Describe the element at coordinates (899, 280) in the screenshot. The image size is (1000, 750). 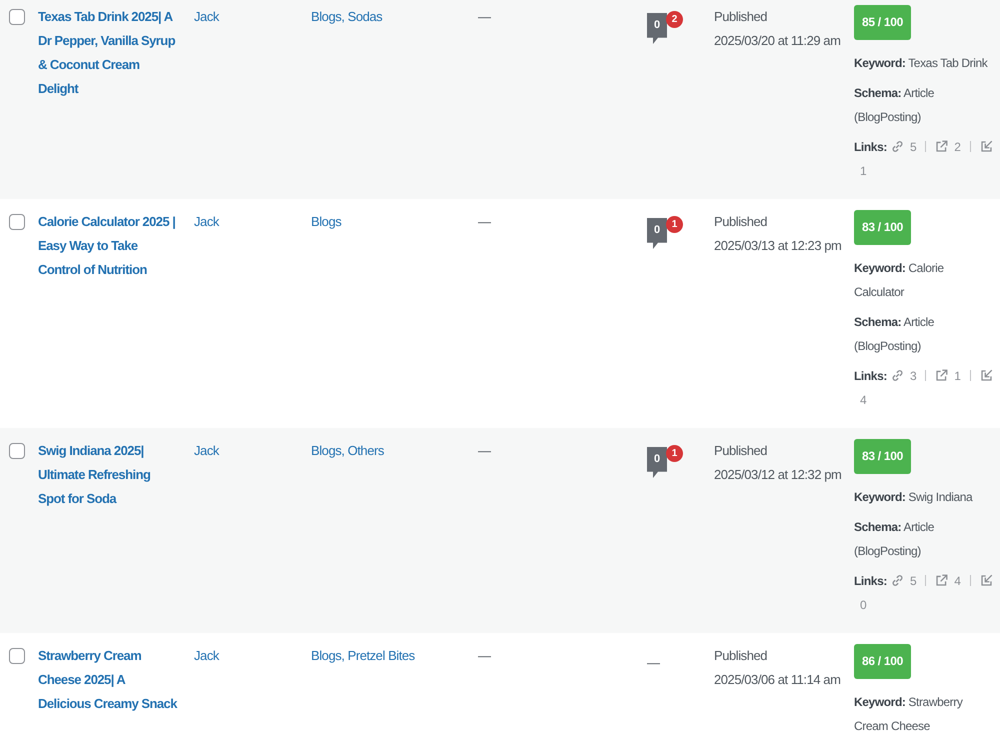
I see `focus-keyword-text: Keyword: Calorie Calculator` at that location.